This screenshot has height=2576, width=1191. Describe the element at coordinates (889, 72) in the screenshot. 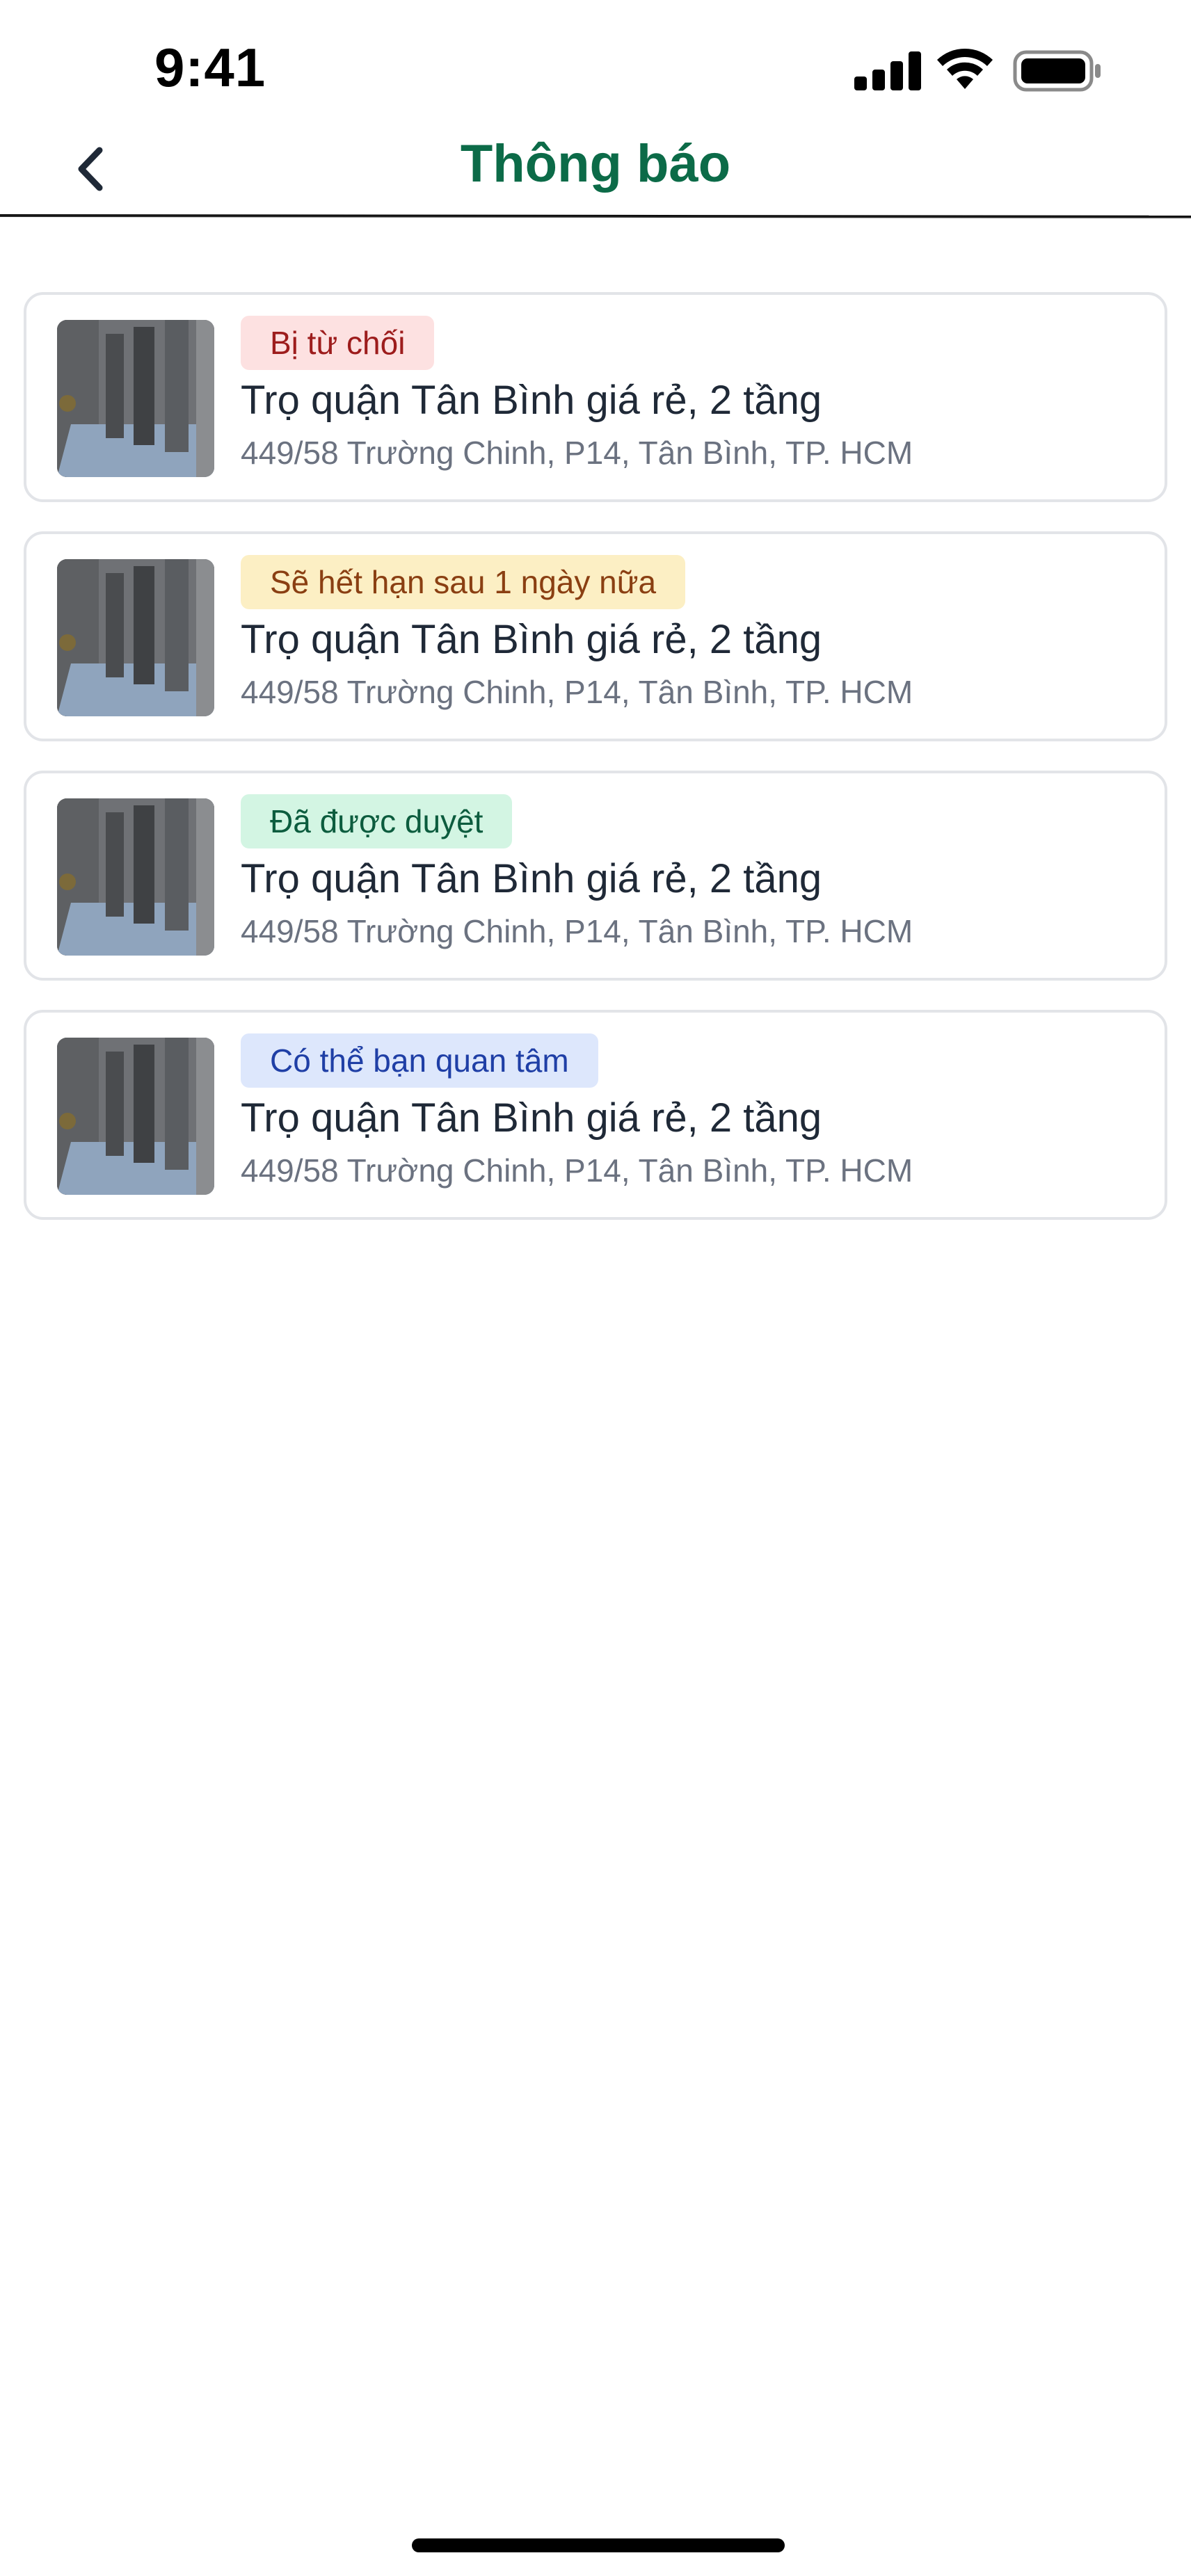

I see `signal-icon` at that location.